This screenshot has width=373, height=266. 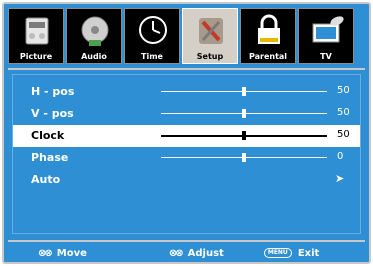 I want to click on tab-picture: Picture, so click(x=36, y=36).